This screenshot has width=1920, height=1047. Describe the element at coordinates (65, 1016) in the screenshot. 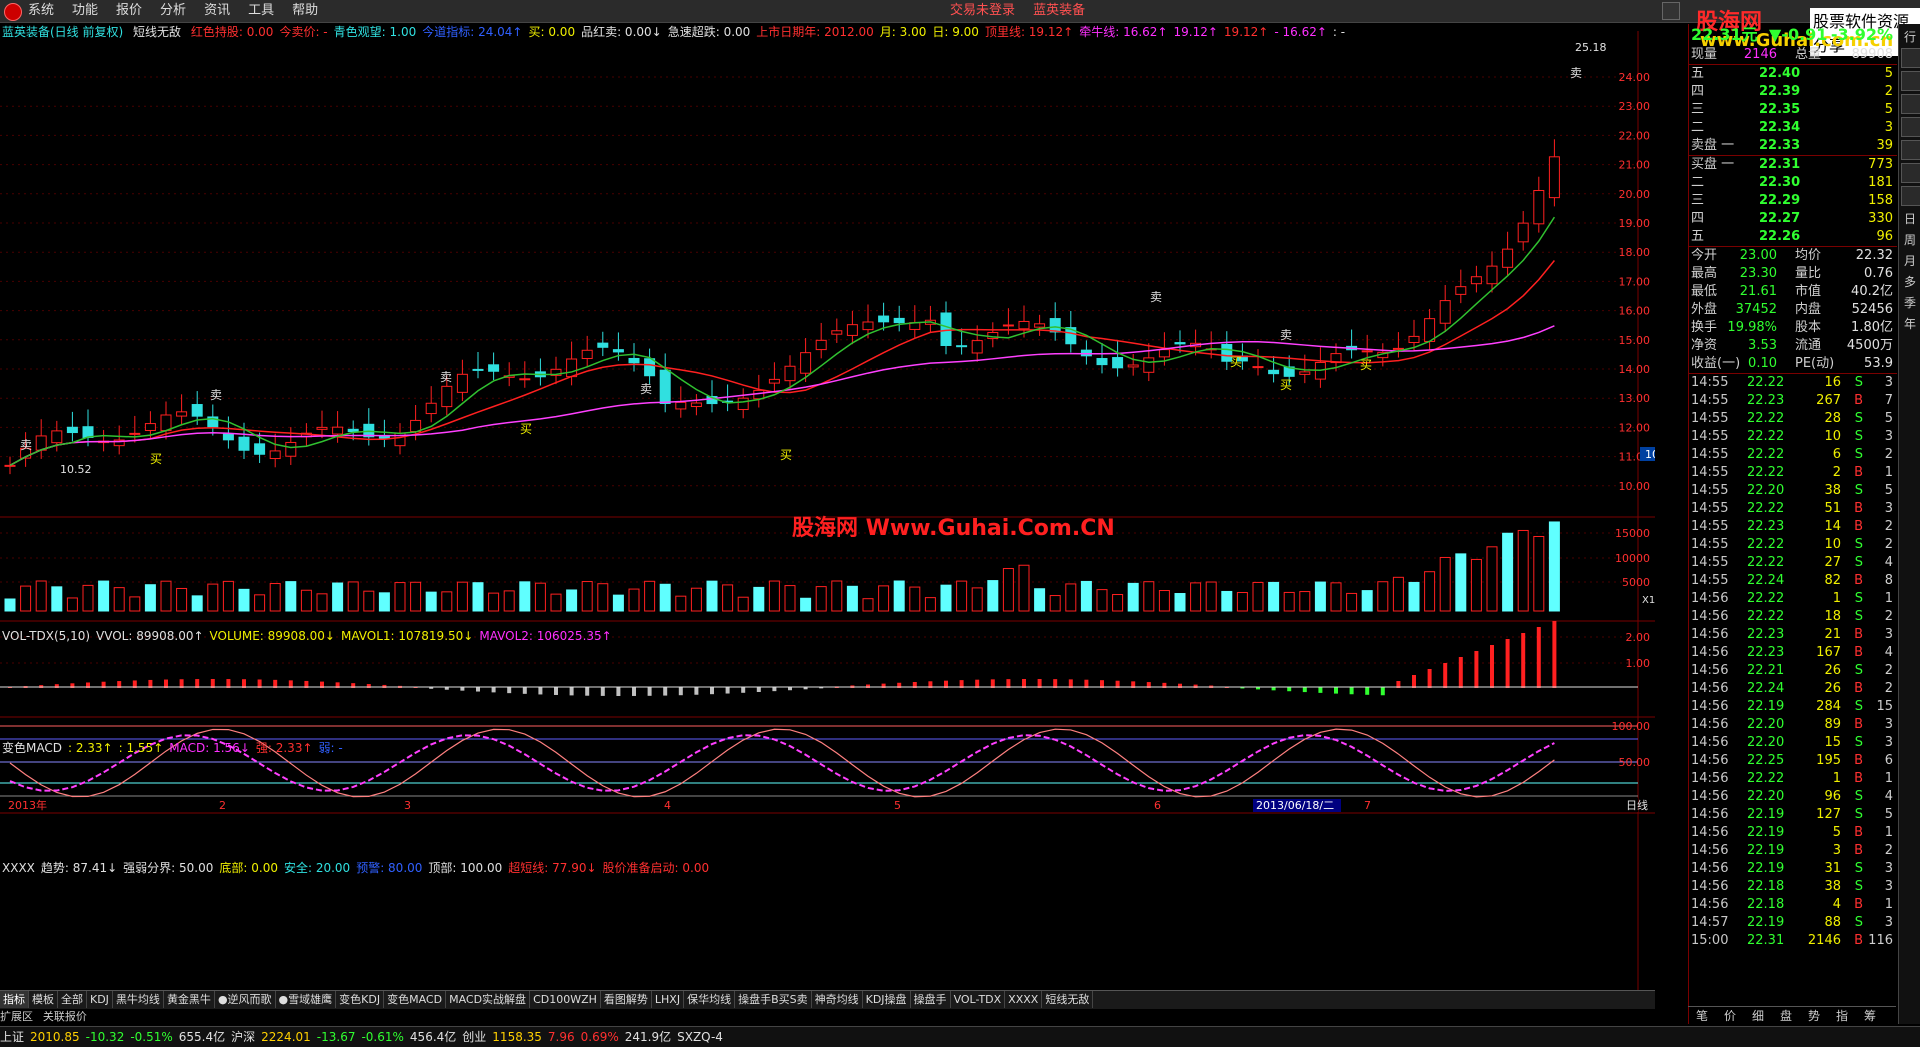

I see `tab-related: 关联报价` at that location.